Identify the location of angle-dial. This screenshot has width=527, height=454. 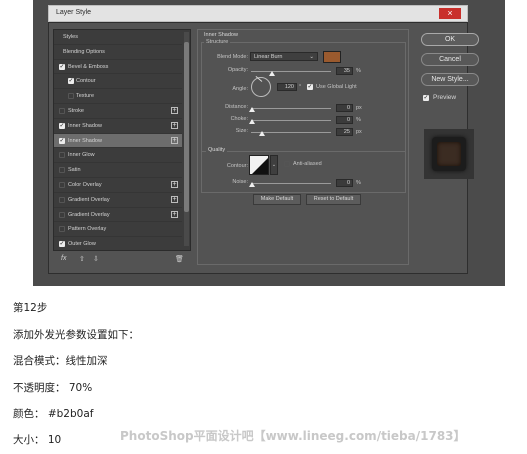
(261, 86).